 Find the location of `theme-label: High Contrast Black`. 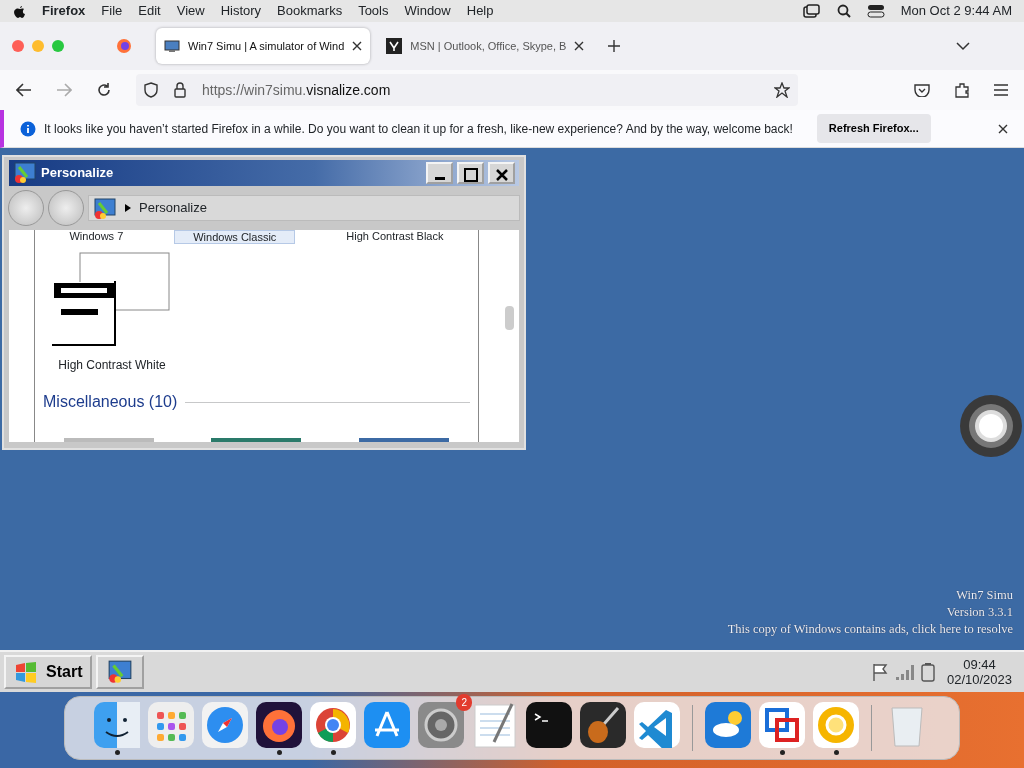

theme-label: High Contrast Black is located at coordinates (395, 237).